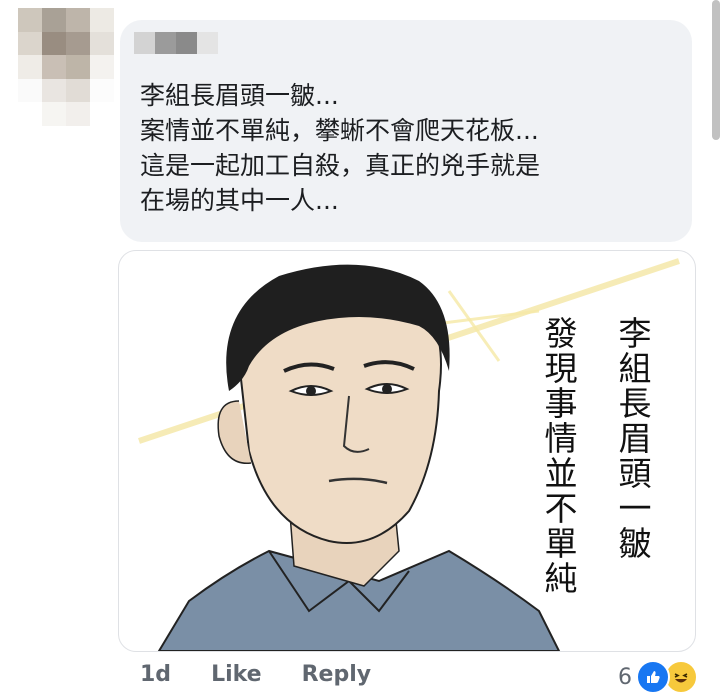  Describe the element at coordinates (236, 674) in the screenshot. I see `like-button: Like` at that location.